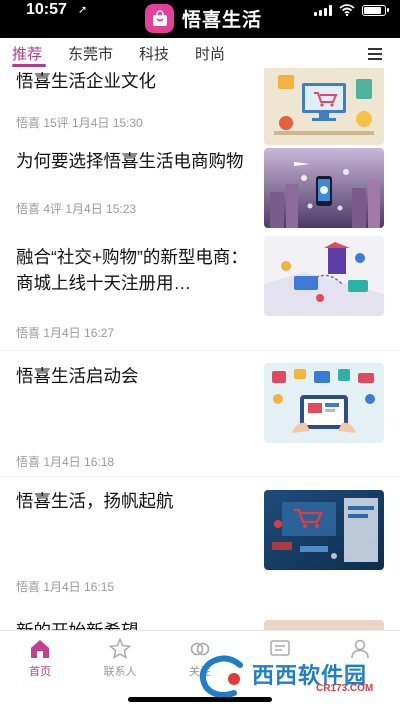 This screenshot has height=711, width=400. What do you see at coordinates (221, 676) in the screenshot?
I see `watermark-logo-icon` at bounding box center [221, 676].